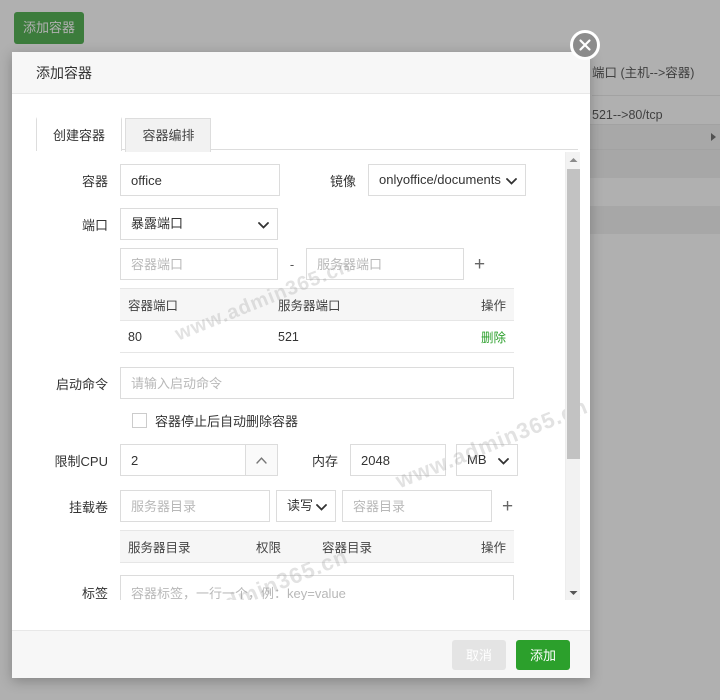 This screenshot has width=720, height=700. I want to click on memory-unit-value: MB, so click(477, 459).